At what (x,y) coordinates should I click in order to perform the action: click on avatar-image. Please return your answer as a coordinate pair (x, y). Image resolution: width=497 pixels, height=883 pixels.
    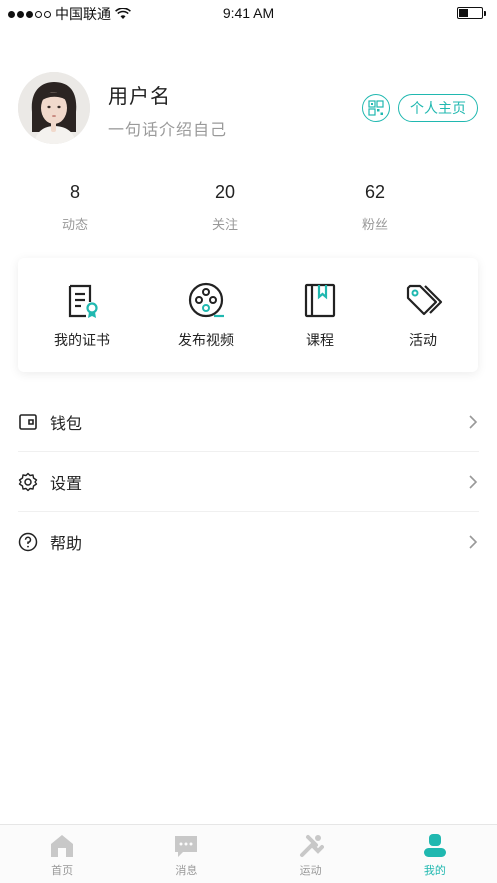
    Looking at the image, I should click on (54, 108).